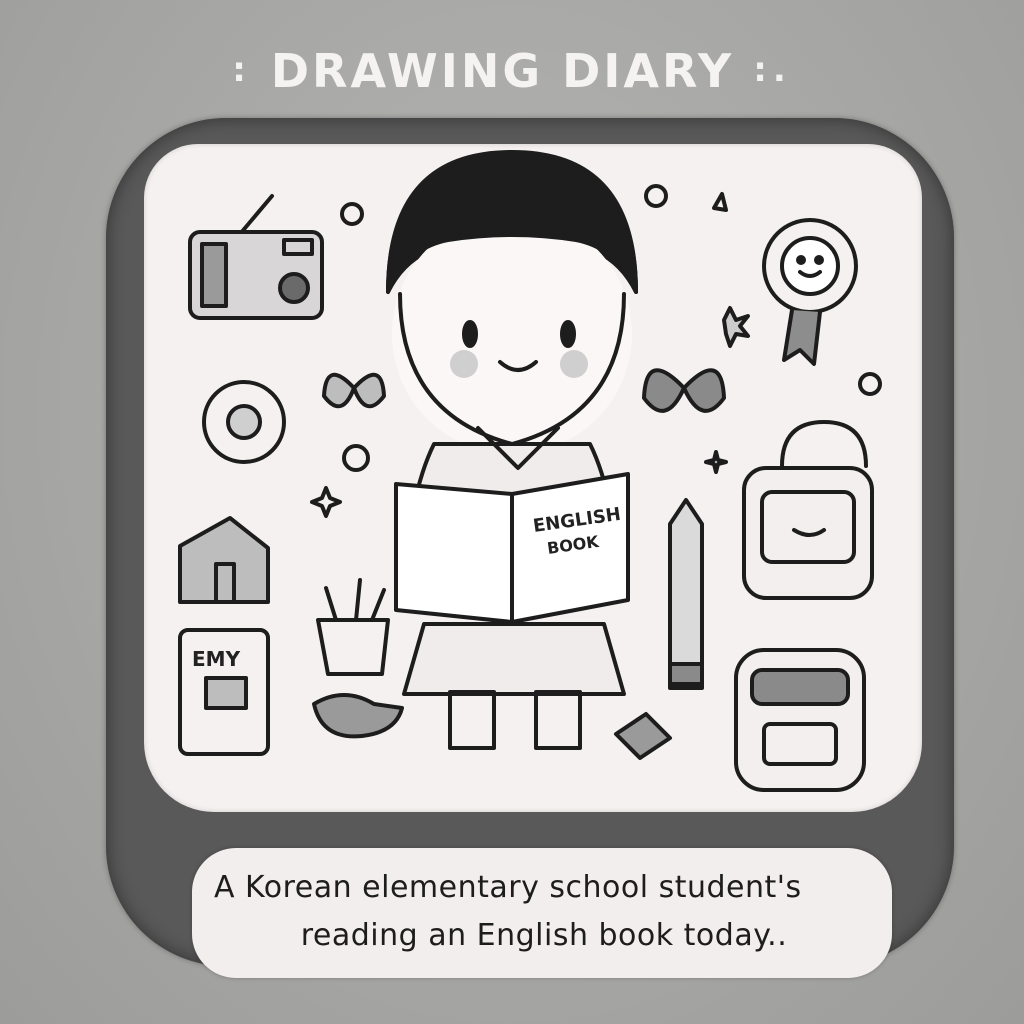  I want to click on flower-icon, so click(244, 422).